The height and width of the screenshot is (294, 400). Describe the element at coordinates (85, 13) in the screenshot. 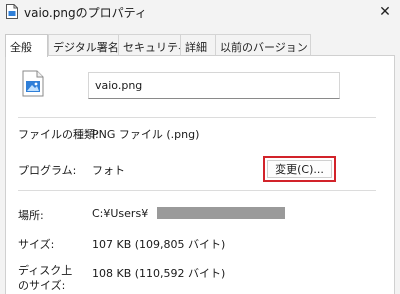

I see `window-title: vaio.pngのプロパティ` at that location.